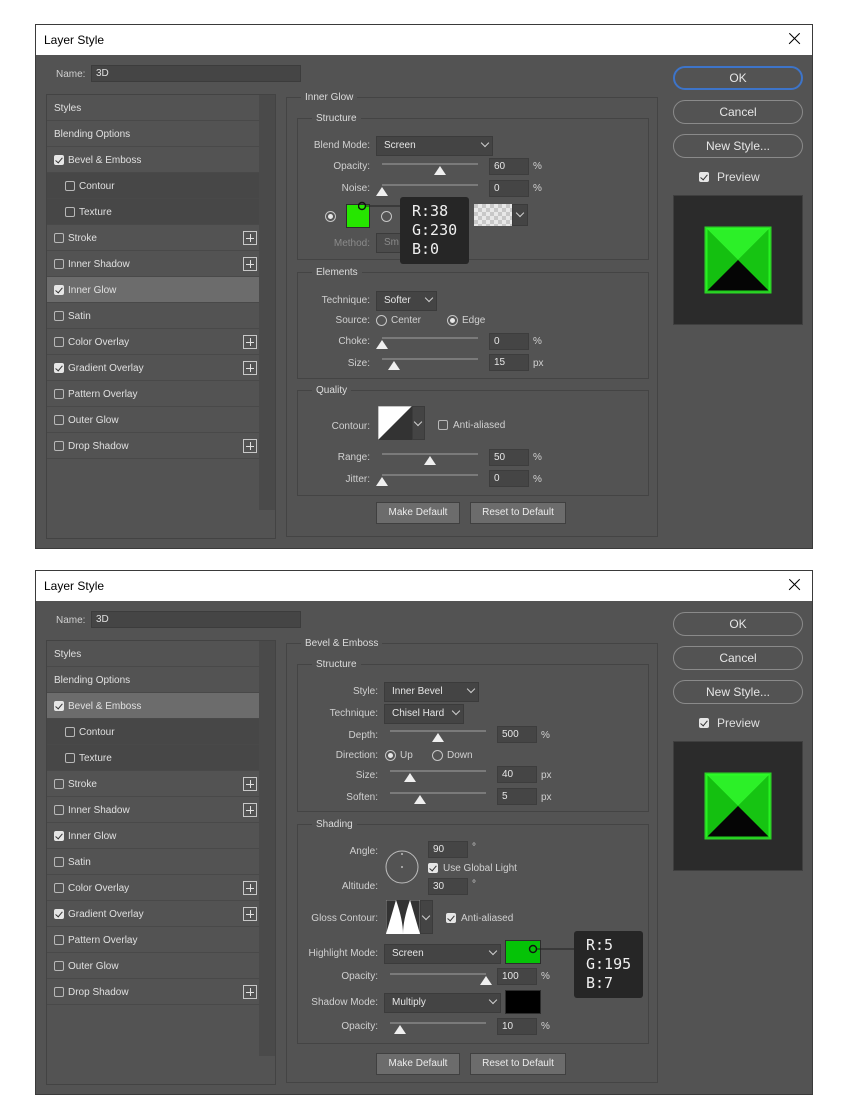  Describe the element at coordinates (437, 755) in the screenshot. I see `direction-down-radio` at that location.